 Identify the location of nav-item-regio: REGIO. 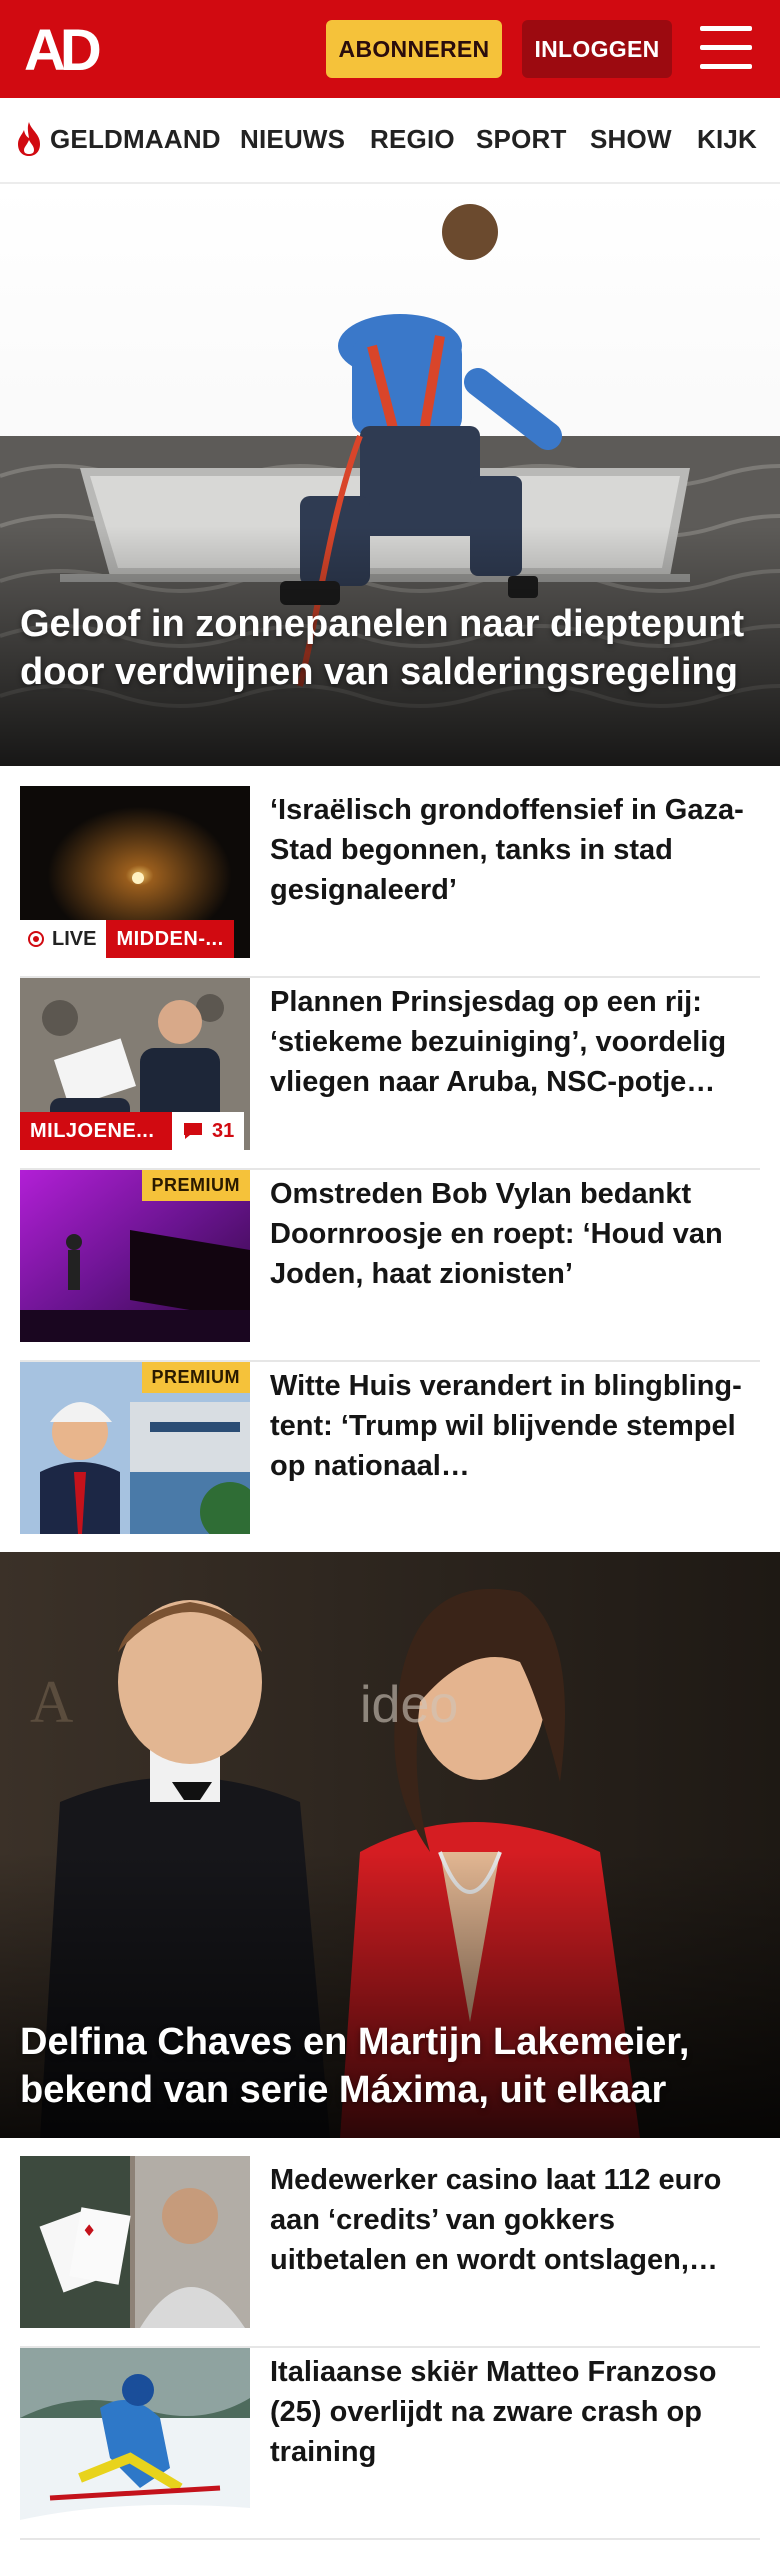
(412, 139).